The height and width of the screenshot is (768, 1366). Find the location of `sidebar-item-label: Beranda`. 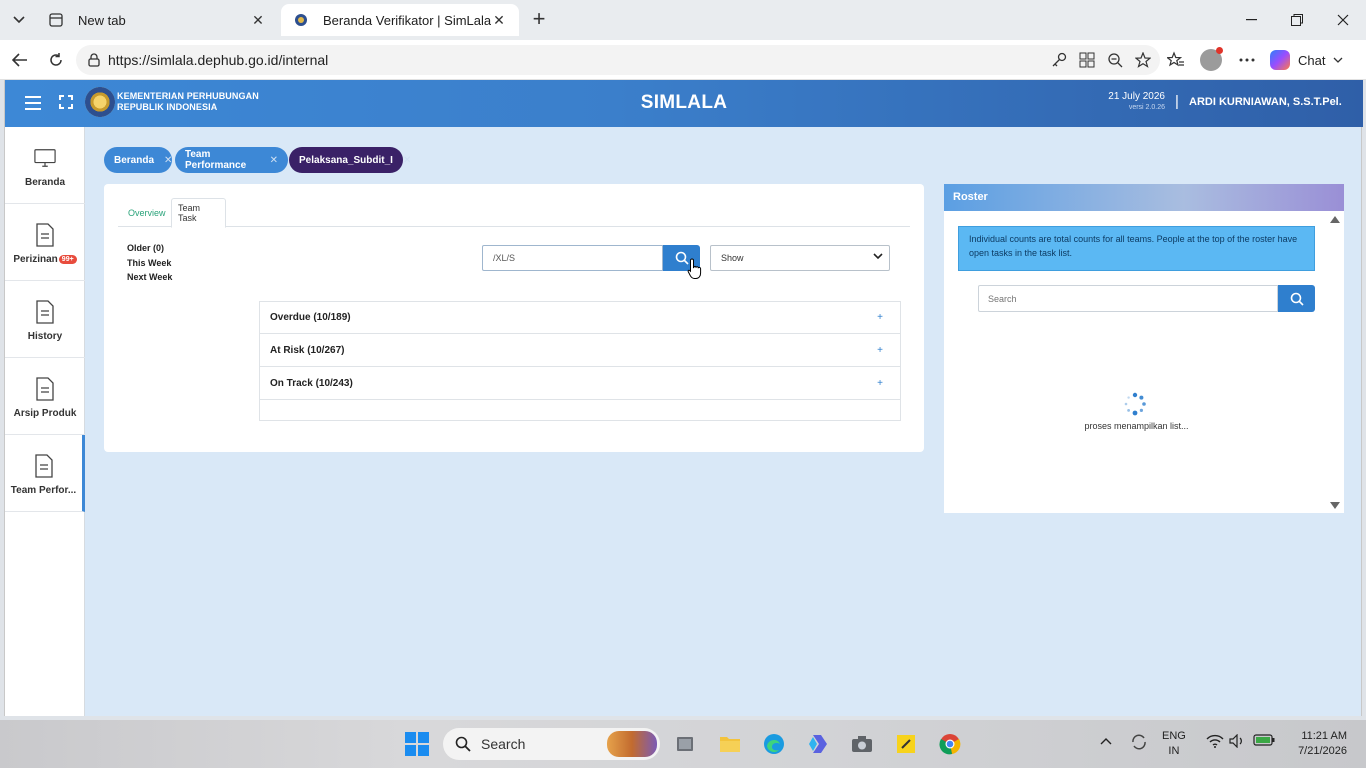

sidebar-item-label: Beranda is located at coordinates (44, 182).